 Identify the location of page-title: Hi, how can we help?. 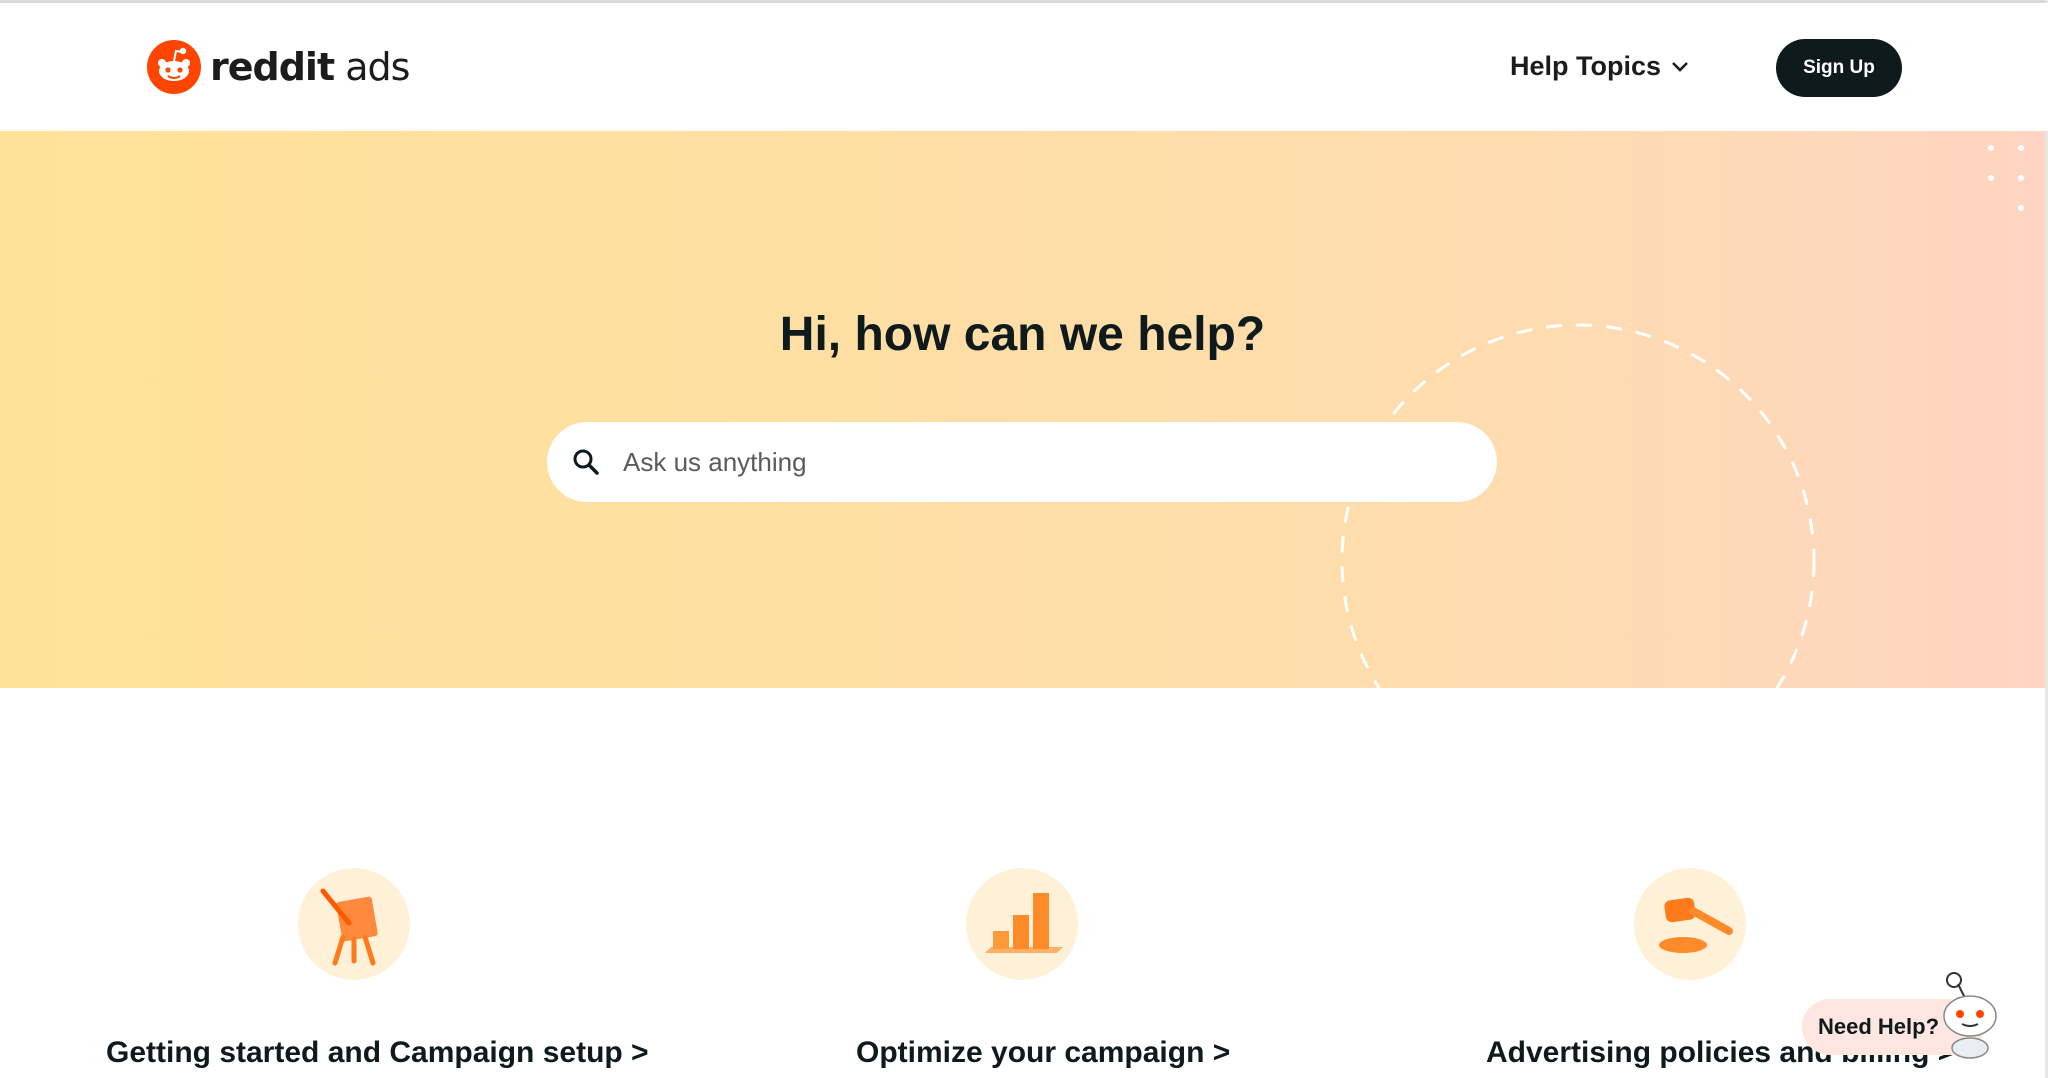
(1022, 334).